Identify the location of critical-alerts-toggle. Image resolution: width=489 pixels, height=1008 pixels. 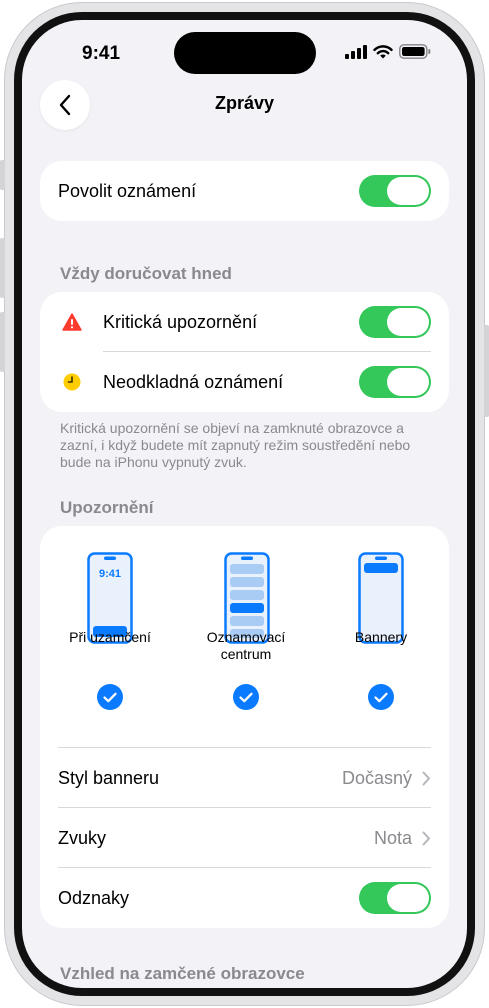
(395, 322).